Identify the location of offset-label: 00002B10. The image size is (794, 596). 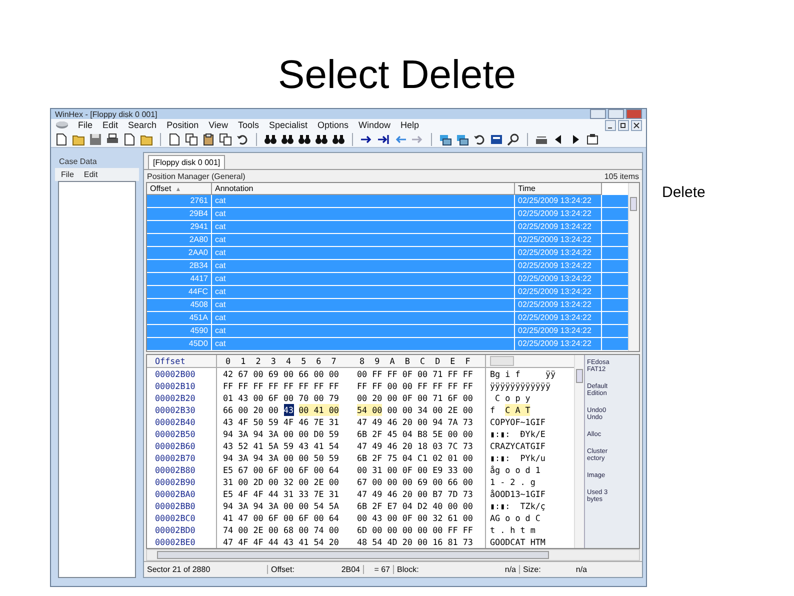
(182, 386).